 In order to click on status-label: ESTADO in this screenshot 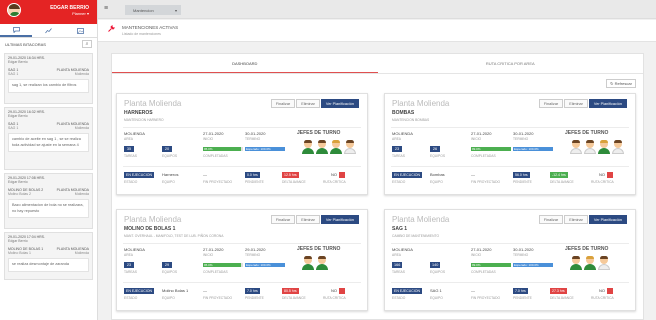, I will do `click(399, 182)`.